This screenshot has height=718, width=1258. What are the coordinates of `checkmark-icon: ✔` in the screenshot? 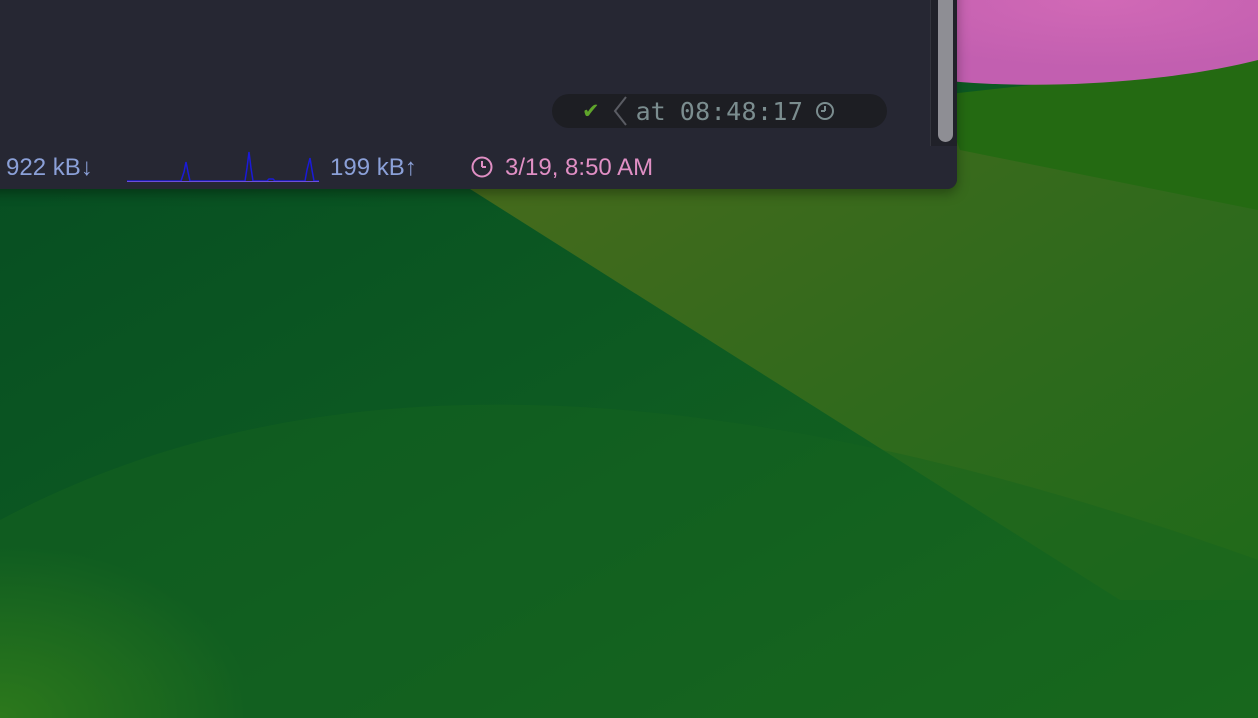 It's located at (591, 111).